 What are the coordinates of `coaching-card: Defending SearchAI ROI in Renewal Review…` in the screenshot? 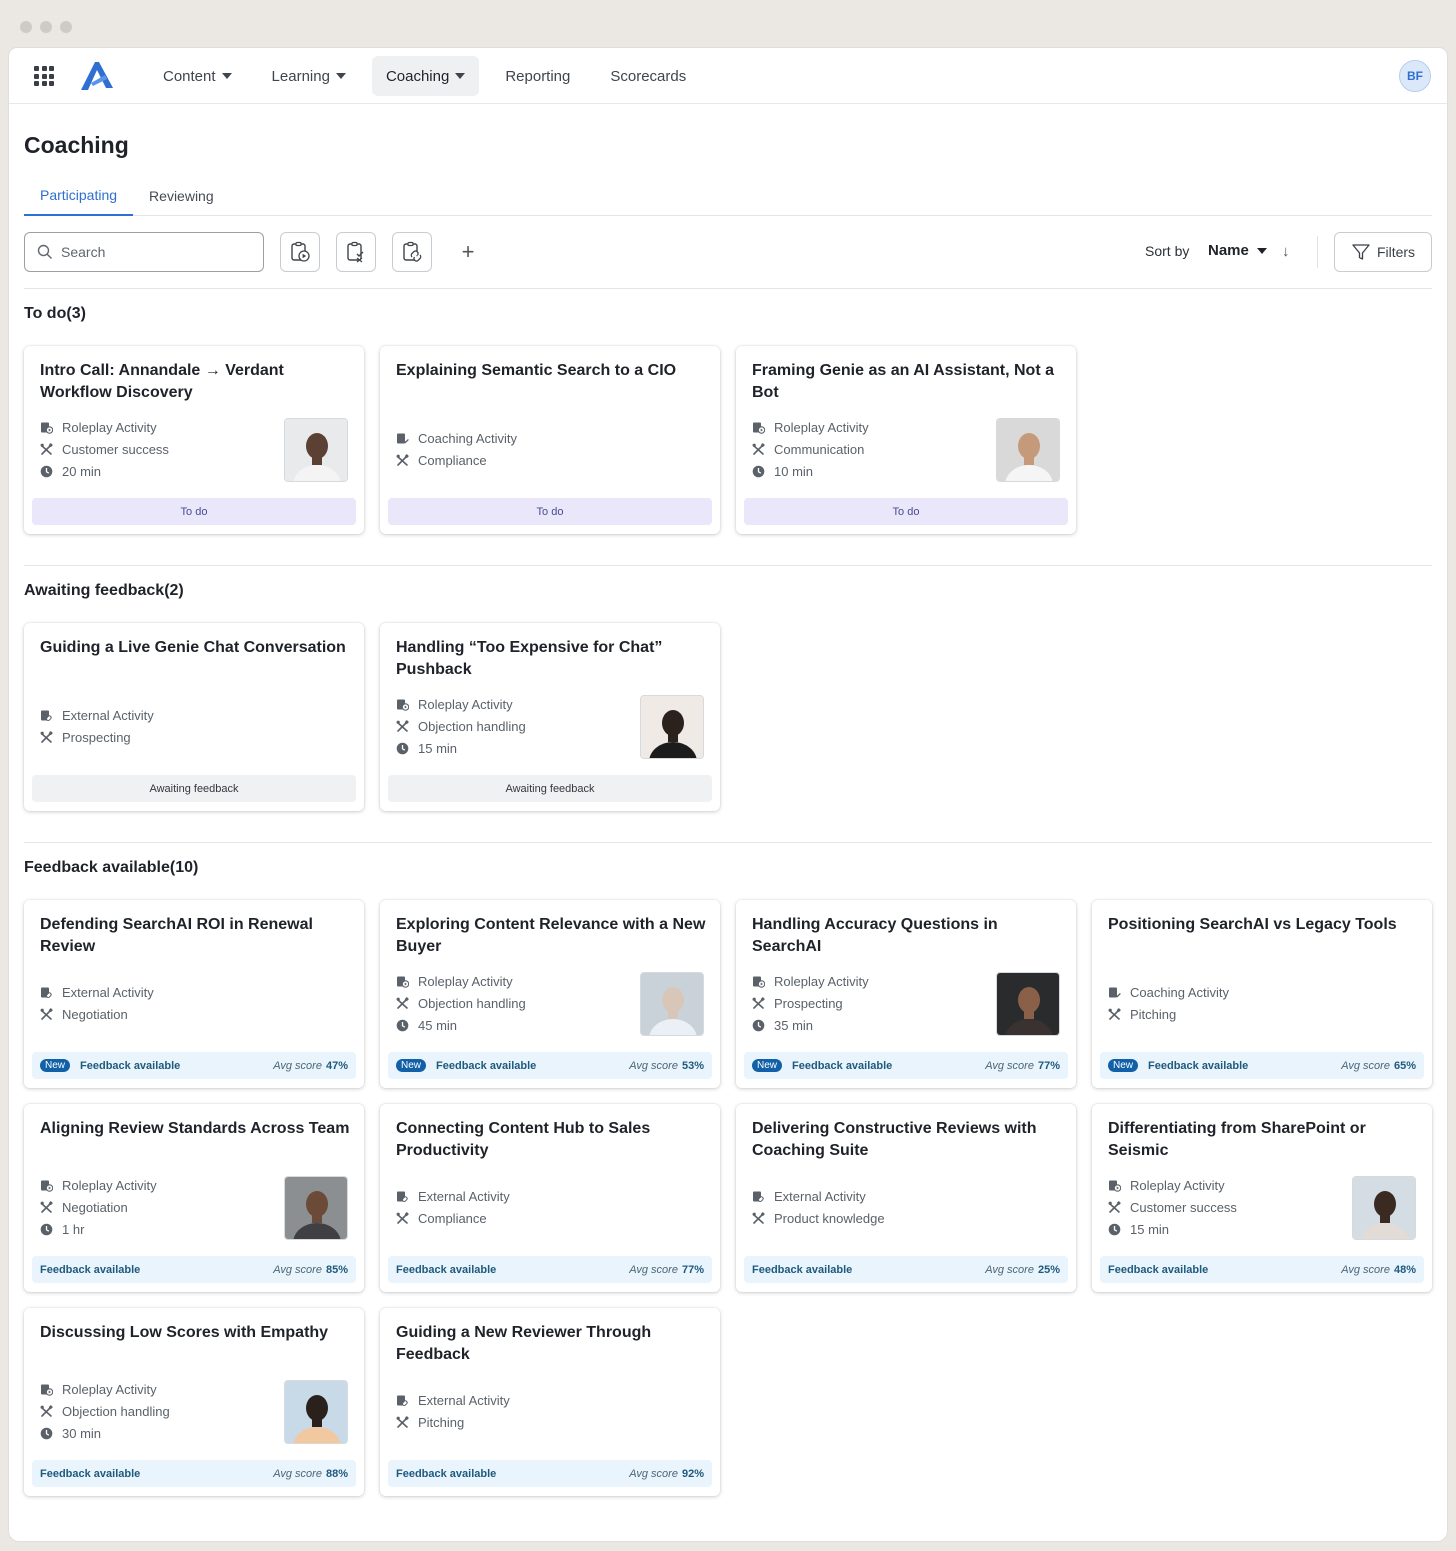 It's located at (194, 994).